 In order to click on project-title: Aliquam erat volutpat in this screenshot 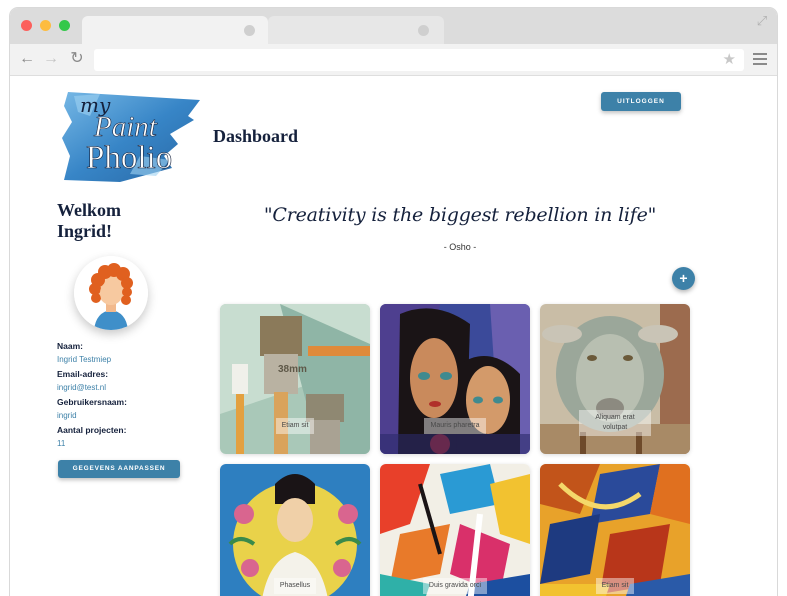, I will do `click(615, 423)`.